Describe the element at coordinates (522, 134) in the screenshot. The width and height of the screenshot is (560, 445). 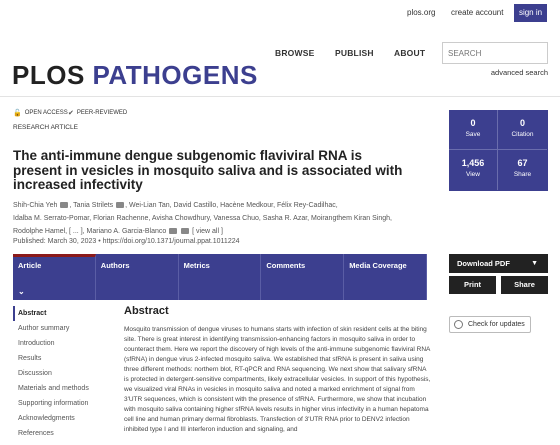
I see `metric-label: Citation` at that location.